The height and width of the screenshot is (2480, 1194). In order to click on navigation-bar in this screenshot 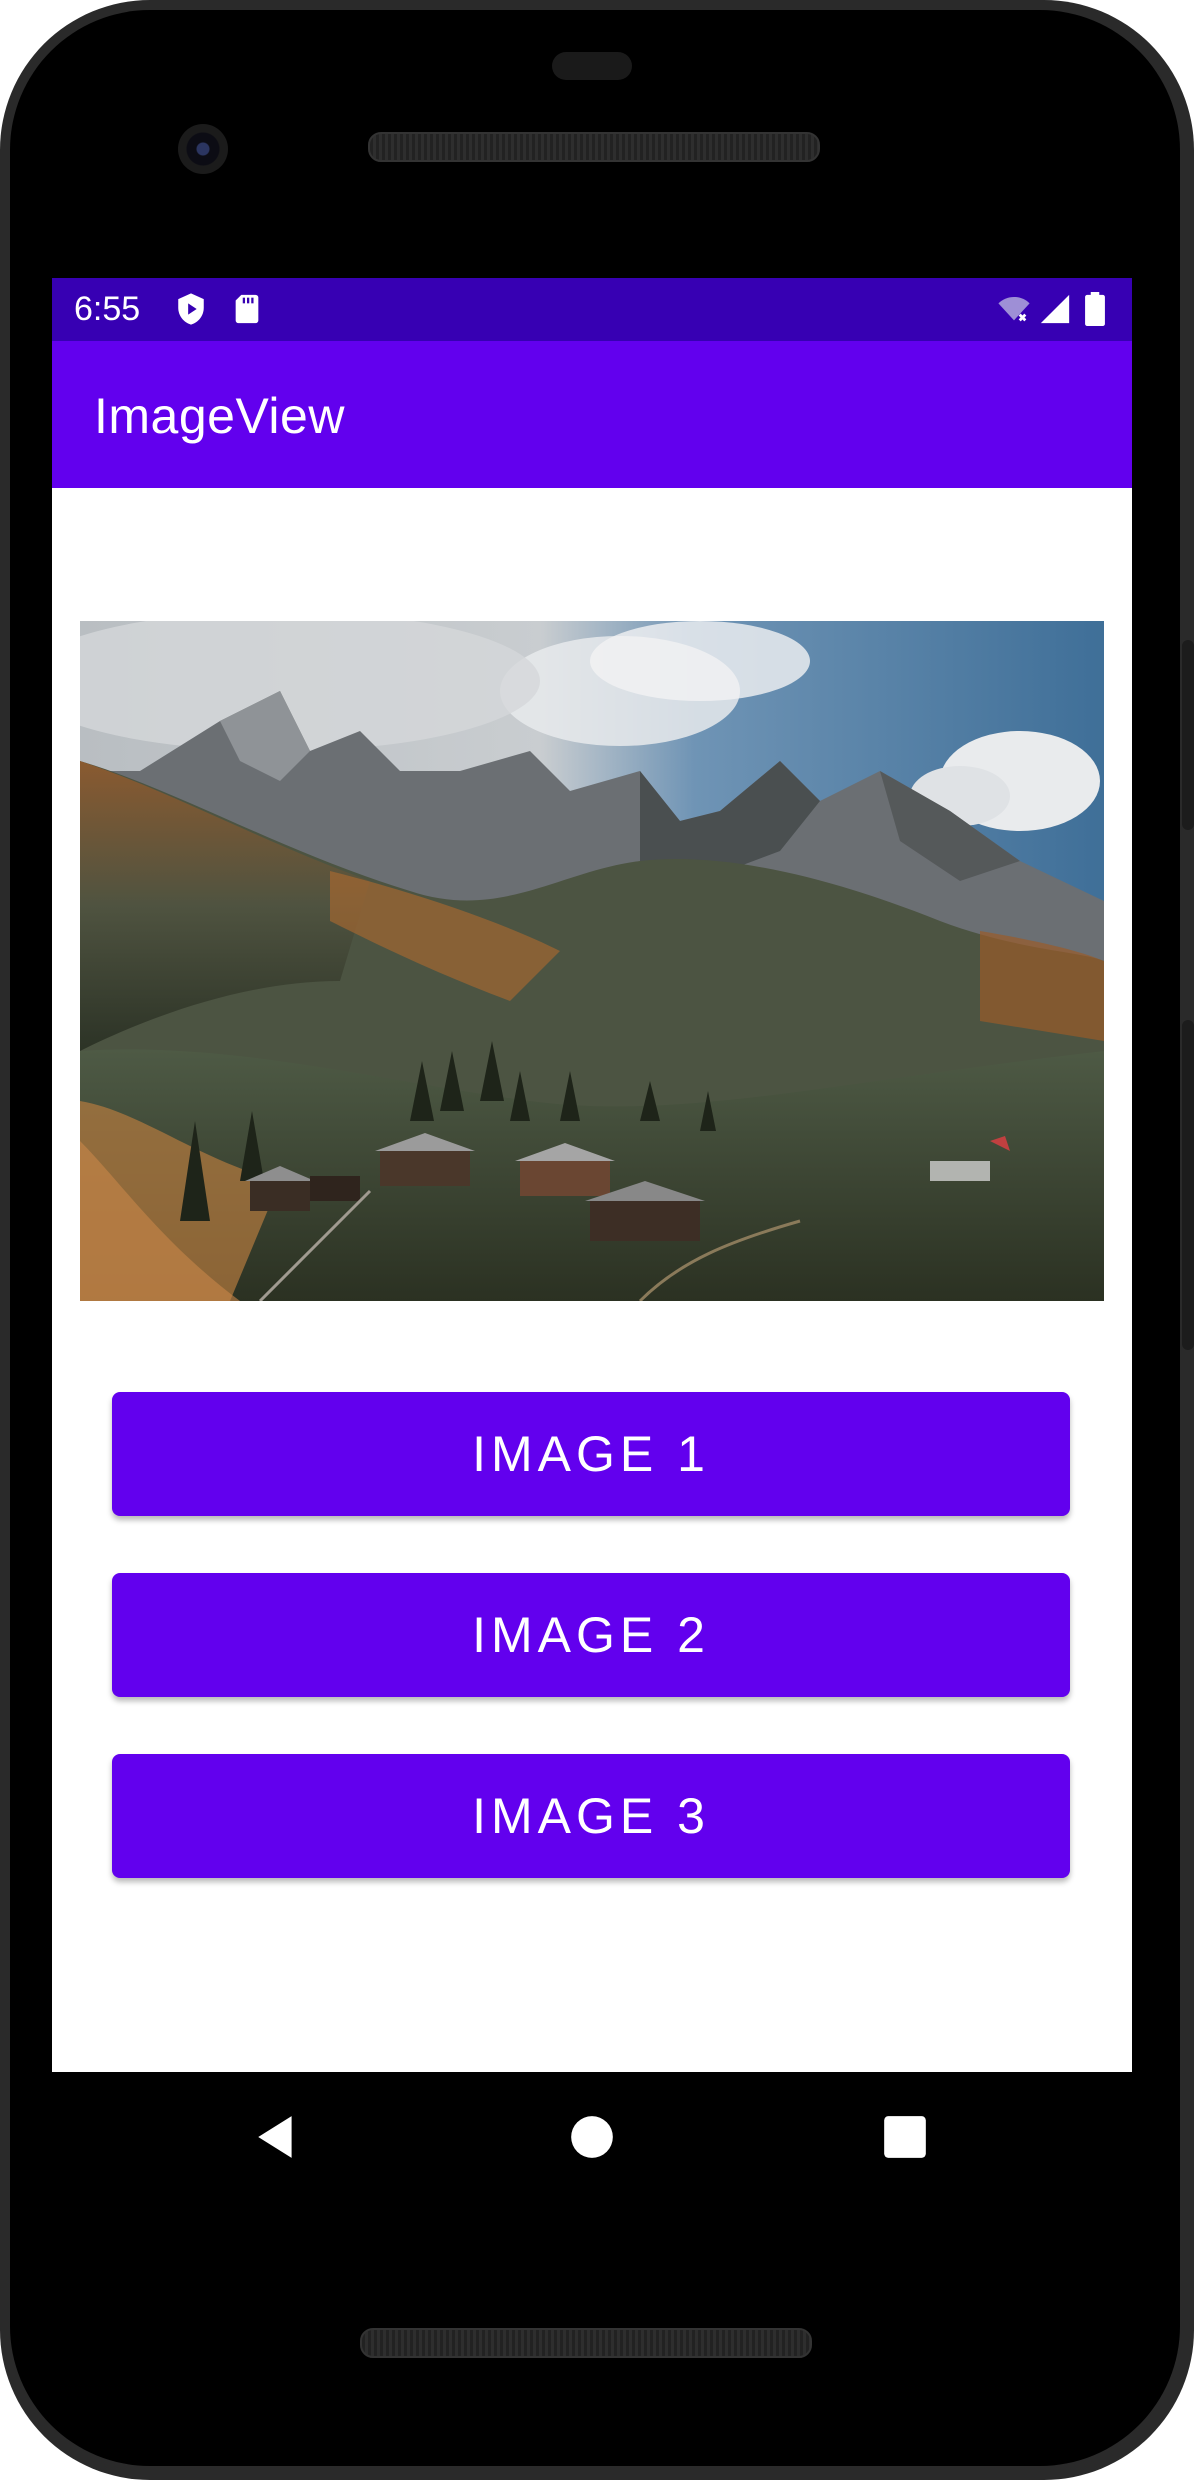, I will do `click(592, 2137)`.